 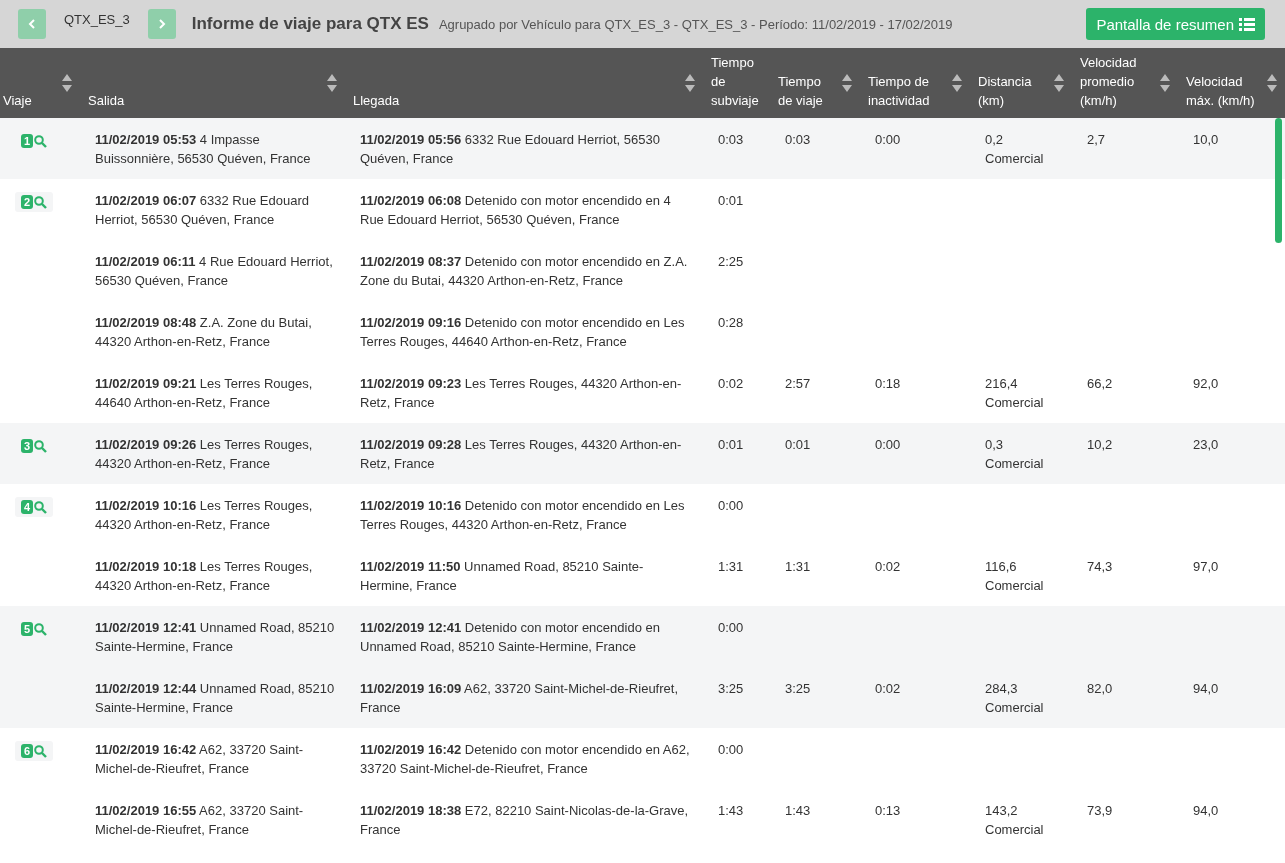 I want to click on arrival-cell-text: 11/02/2019 16:09 A62, 33720 Saint-Michel-de-Rieufret, France, so click(x=519, y=698).